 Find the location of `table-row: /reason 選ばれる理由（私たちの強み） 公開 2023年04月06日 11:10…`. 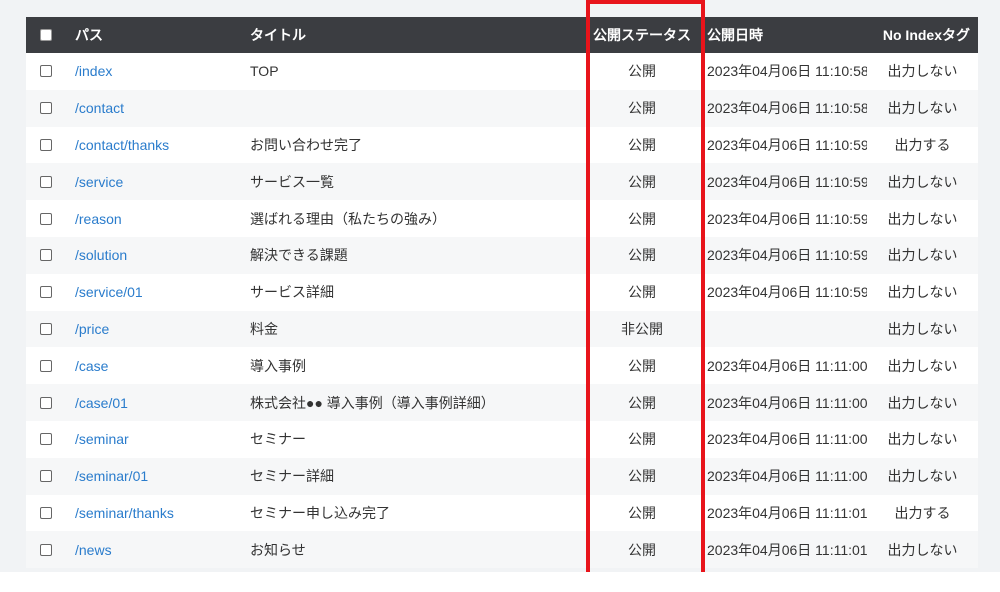

table-row: /reason 選ばれる理由（私たちの強み） 公開 2023年04月06日 11:10… is located at coordinates (502, 218).